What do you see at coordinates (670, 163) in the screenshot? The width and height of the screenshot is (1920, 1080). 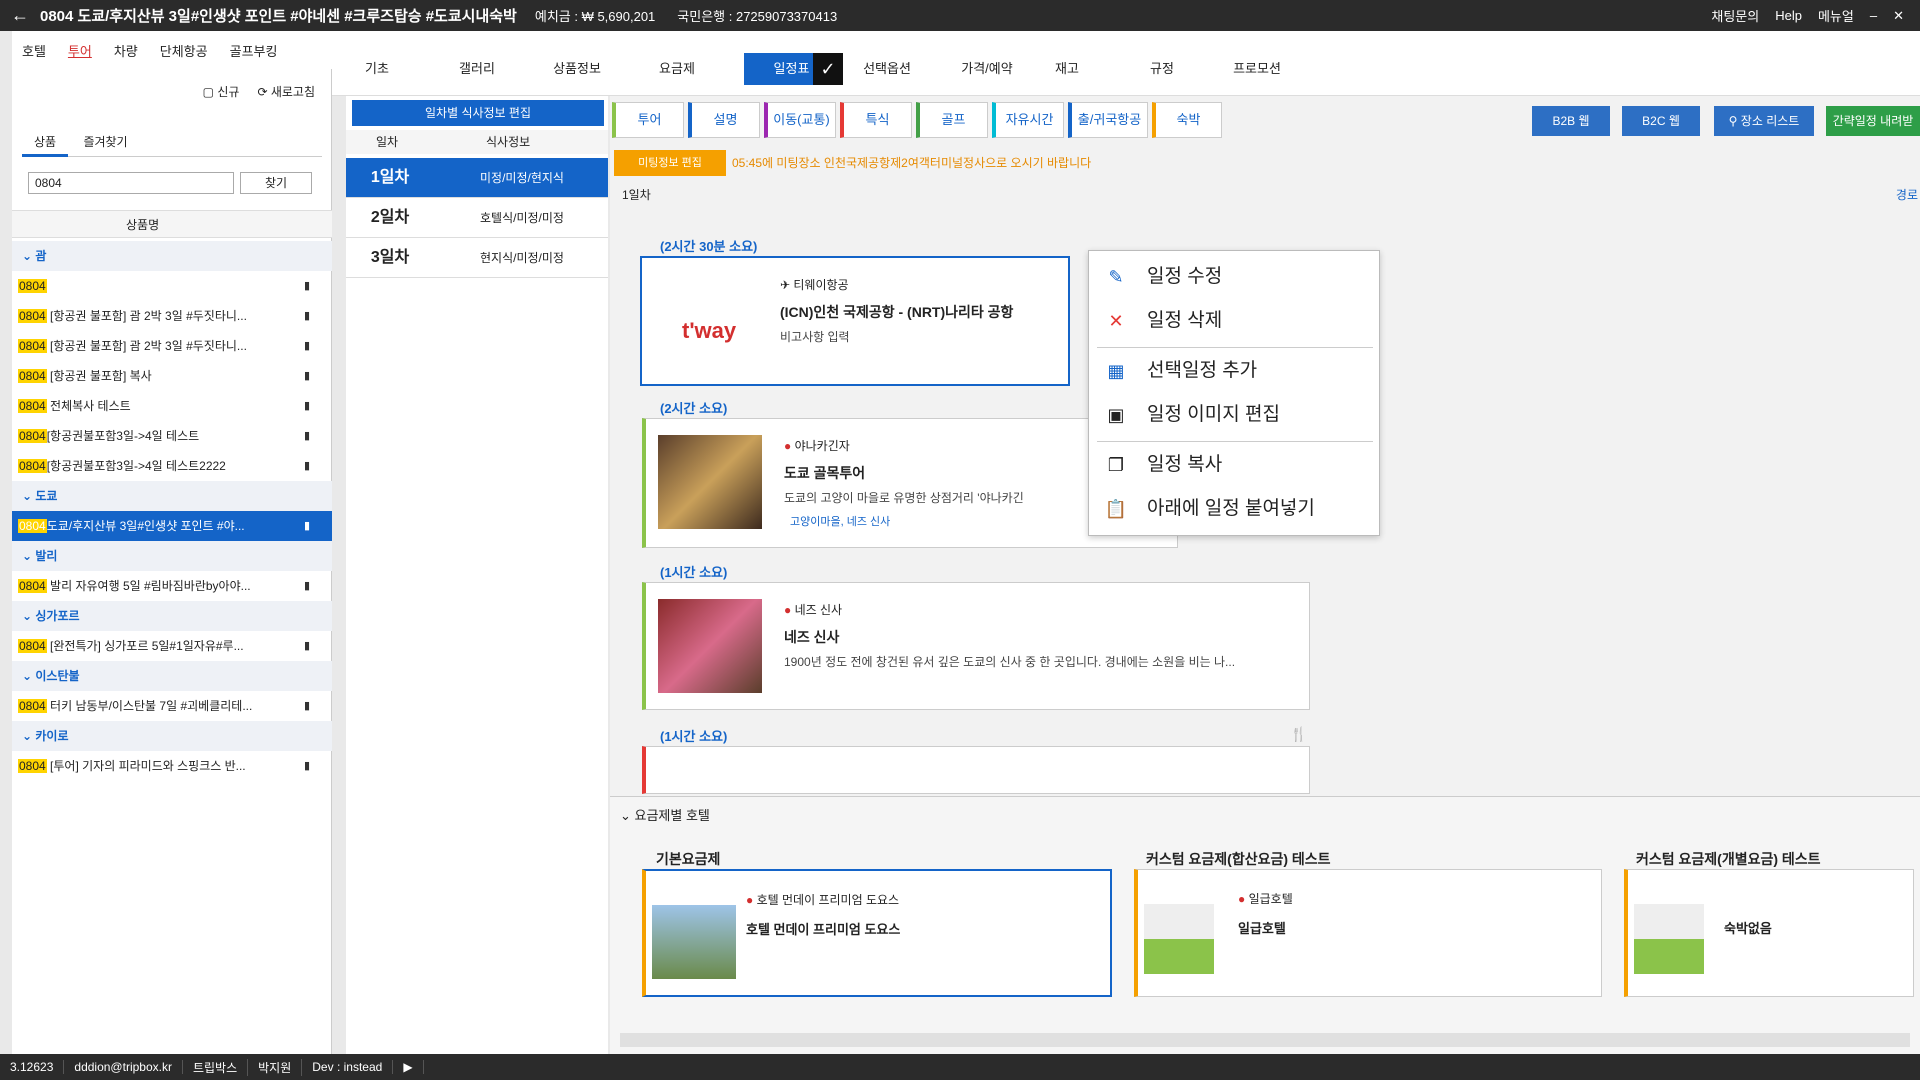 I see `meeting-edit-button: 미팅정보 편집` at bounding box center [670, 163].